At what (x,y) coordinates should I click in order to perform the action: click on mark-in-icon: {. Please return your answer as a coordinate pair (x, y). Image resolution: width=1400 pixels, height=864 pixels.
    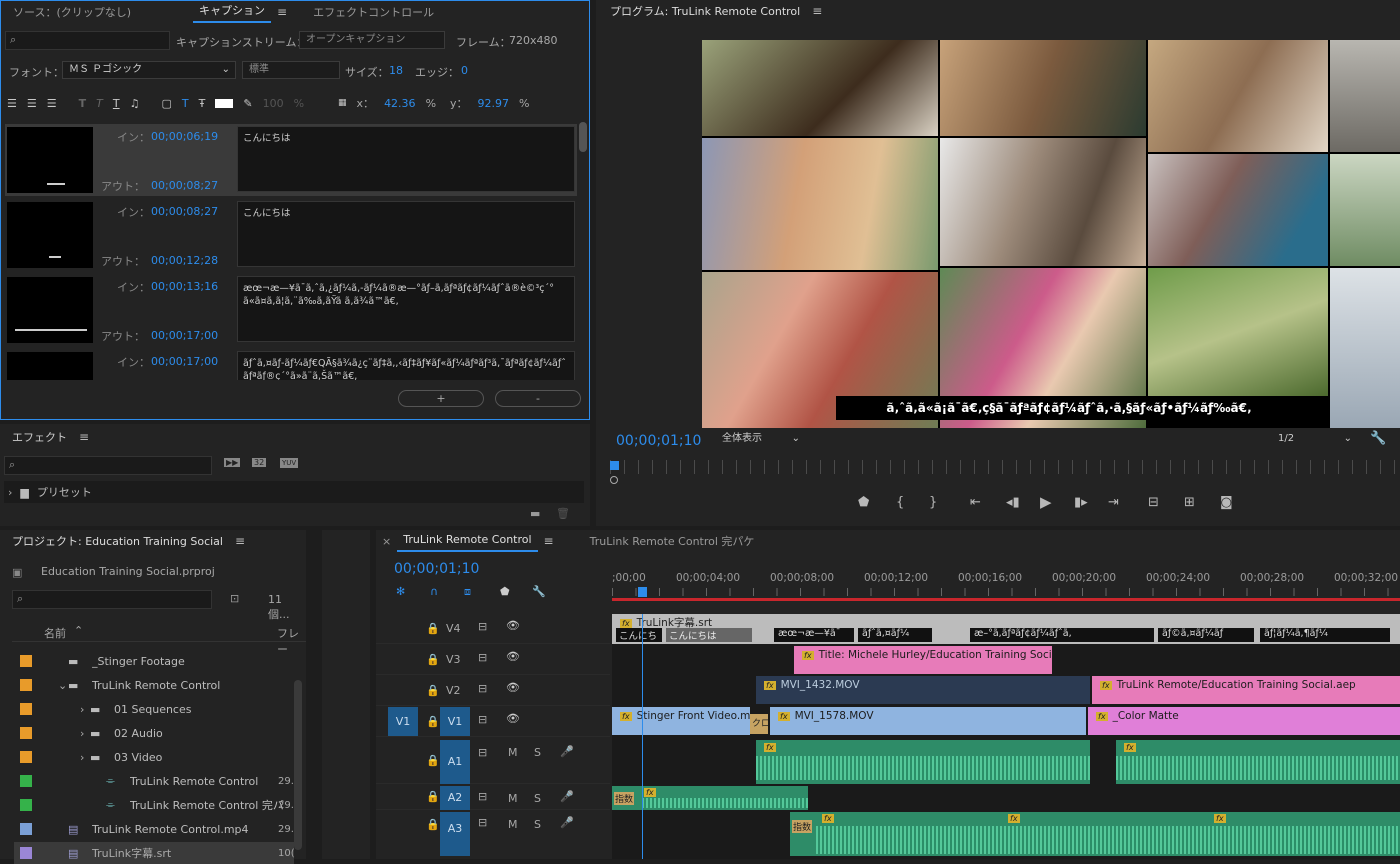
    Looking at the image, I should click on (900, 502).